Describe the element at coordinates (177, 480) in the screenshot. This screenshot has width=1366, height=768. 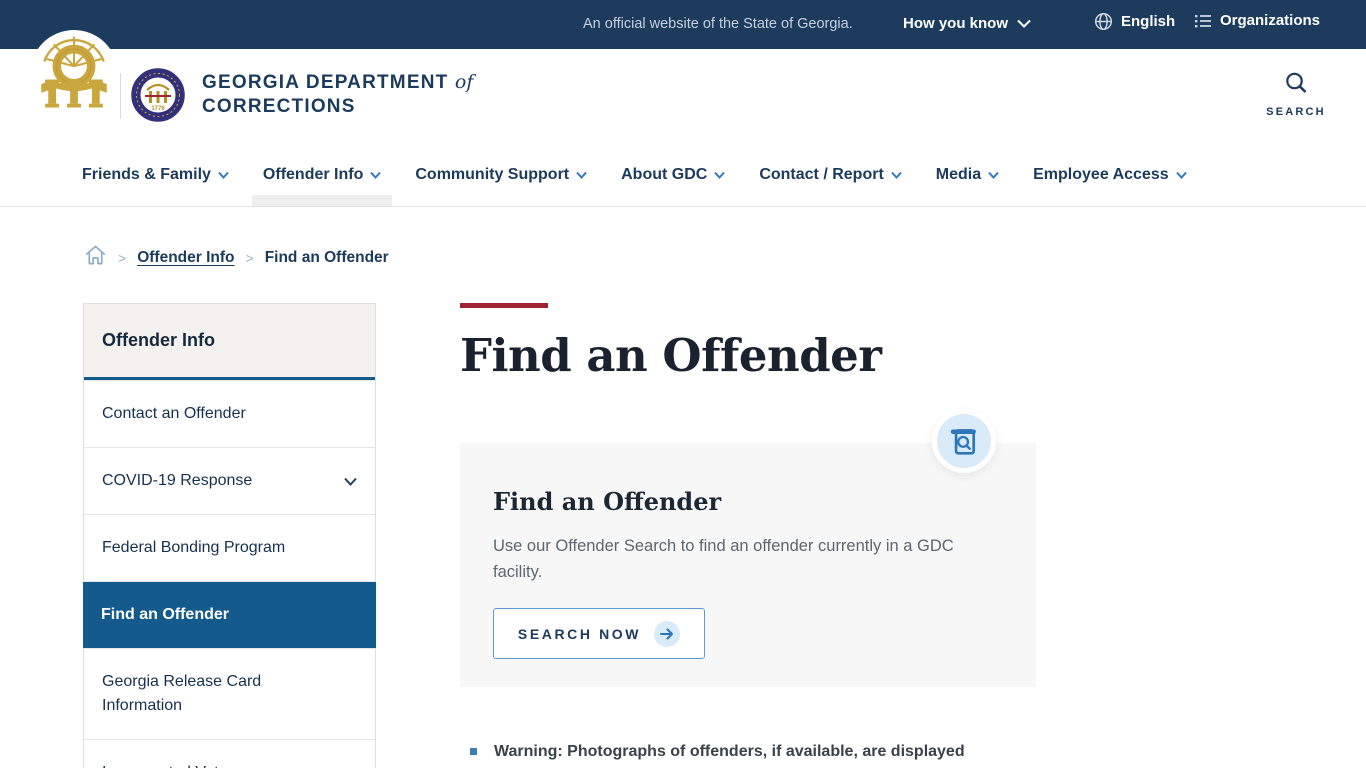
I see `sidebar-item-label: COVID-19 Response` at that location.